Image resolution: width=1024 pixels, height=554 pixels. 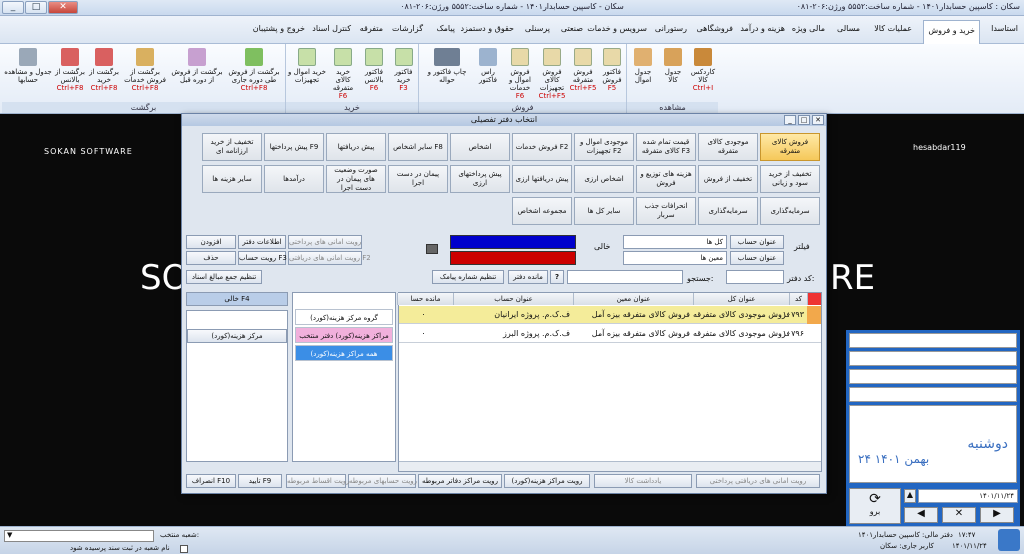 I want to click on branch-select: ▼, so click(x=79, y=536).